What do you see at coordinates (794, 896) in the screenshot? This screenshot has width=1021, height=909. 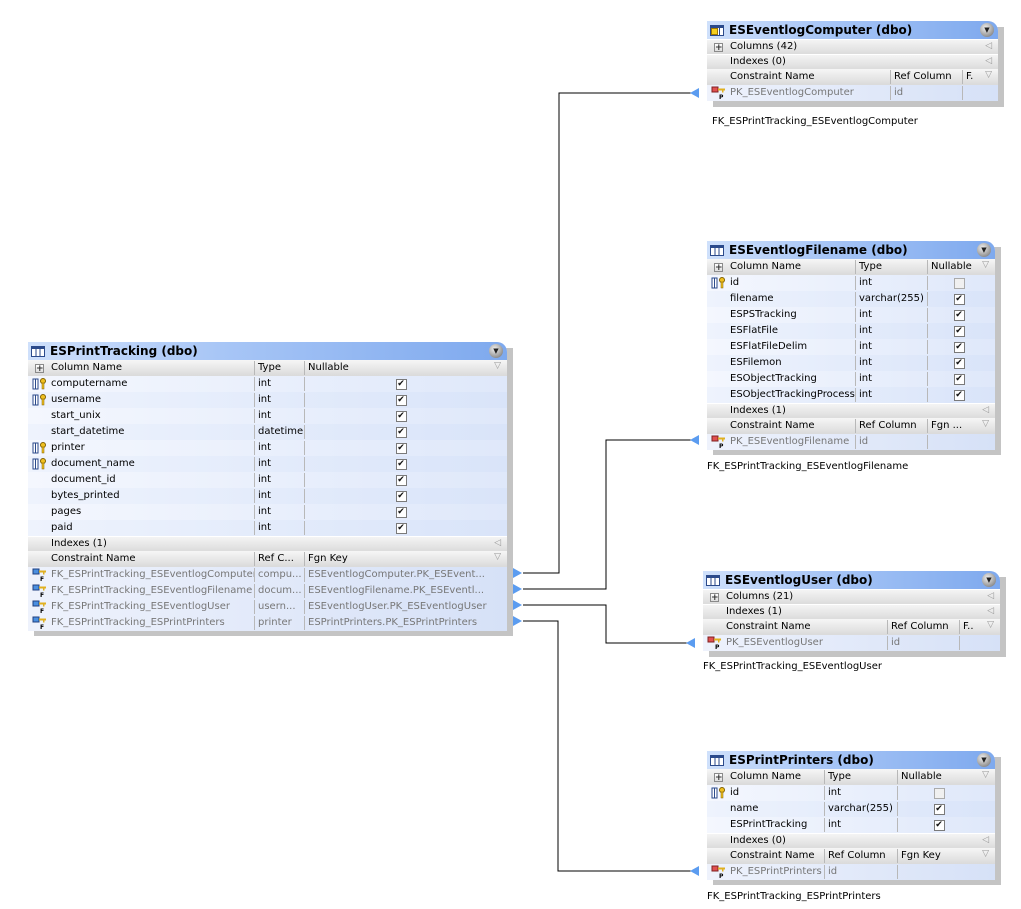 I see `relationship-label: FK_ESPrintTracking_ESPrintPrinters` at bounding box center [794, 896].